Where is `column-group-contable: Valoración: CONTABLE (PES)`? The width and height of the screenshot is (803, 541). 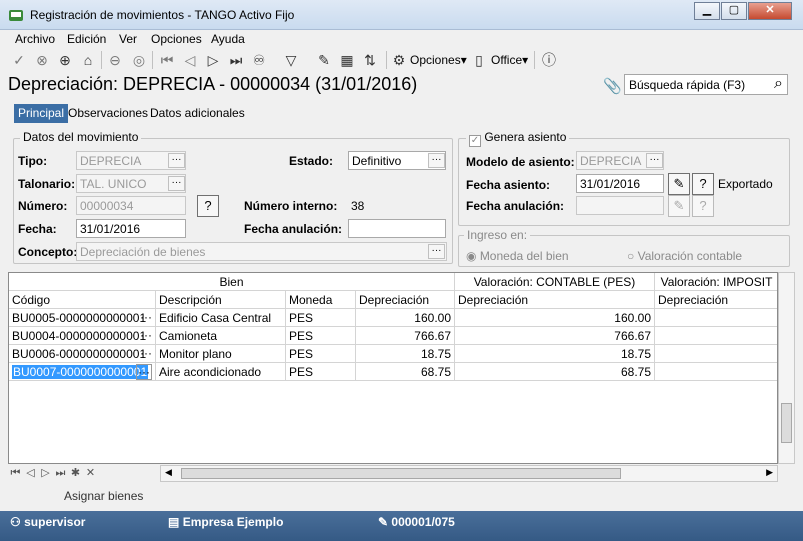
column-group-contable: Valoración: CONTABLE (PES) is located at coordinates (555, 282).